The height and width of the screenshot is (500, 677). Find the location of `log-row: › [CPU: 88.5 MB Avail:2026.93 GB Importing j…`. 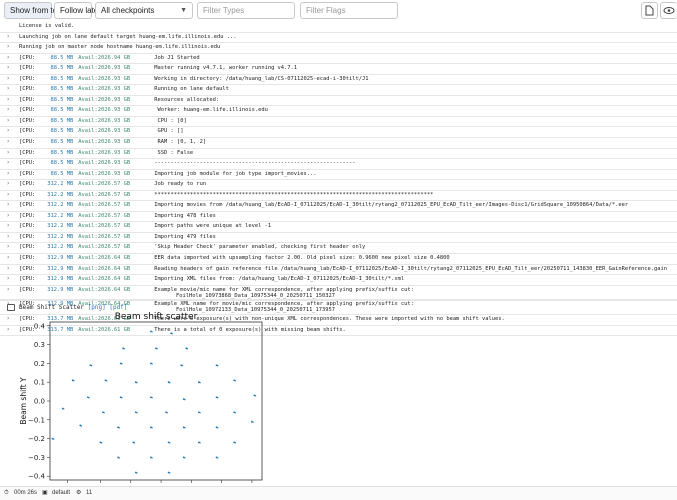

log-row: › [CPU: 88.5 MB Avail:2026.93 GB Importing j… is located at coordinates (338, 174).